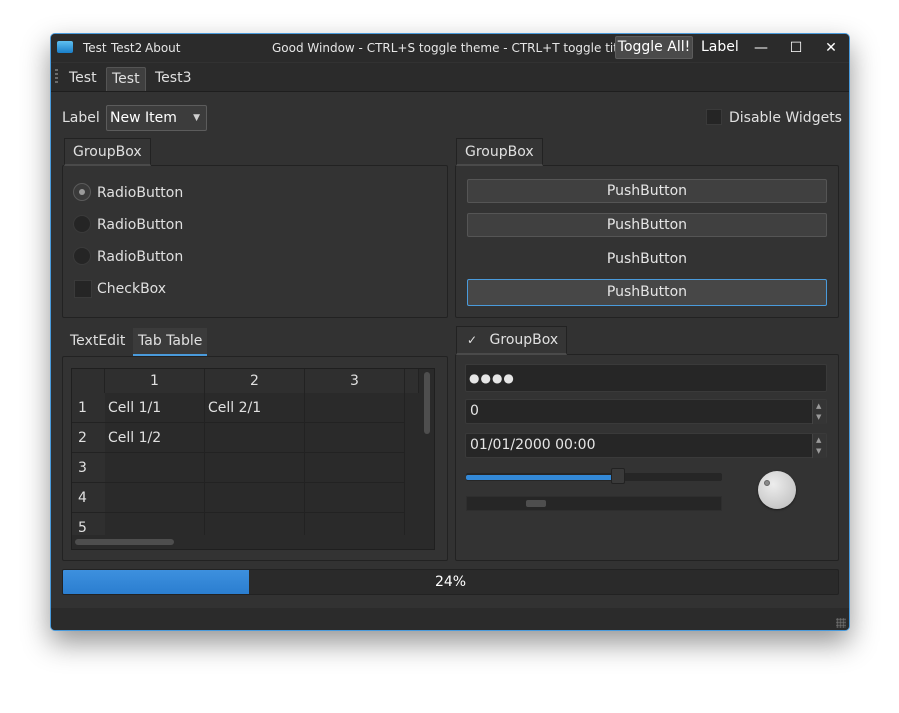 This screenshot has width=899, height=713. I want to click on push-button-1: PushButton, so click(647, 191).